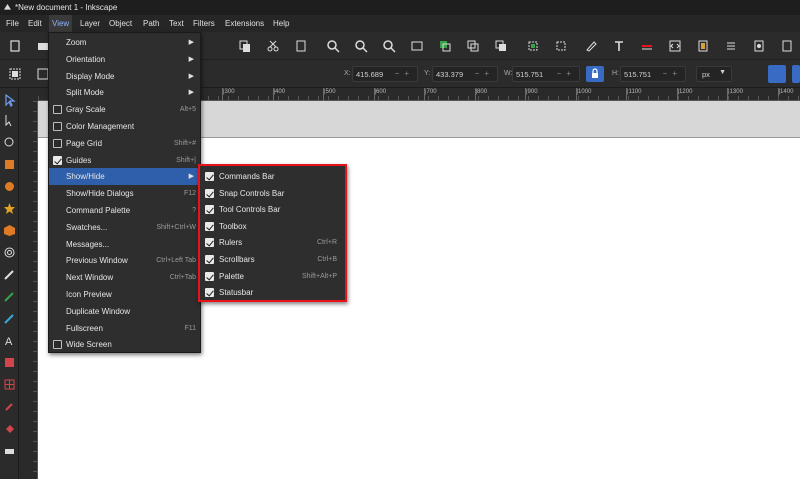 The width and height of the screenshot is (800, 479). Describe the element at coordinates (9, 428) in the screenshot. I see `paint-bucket-tool-icon` at that location.